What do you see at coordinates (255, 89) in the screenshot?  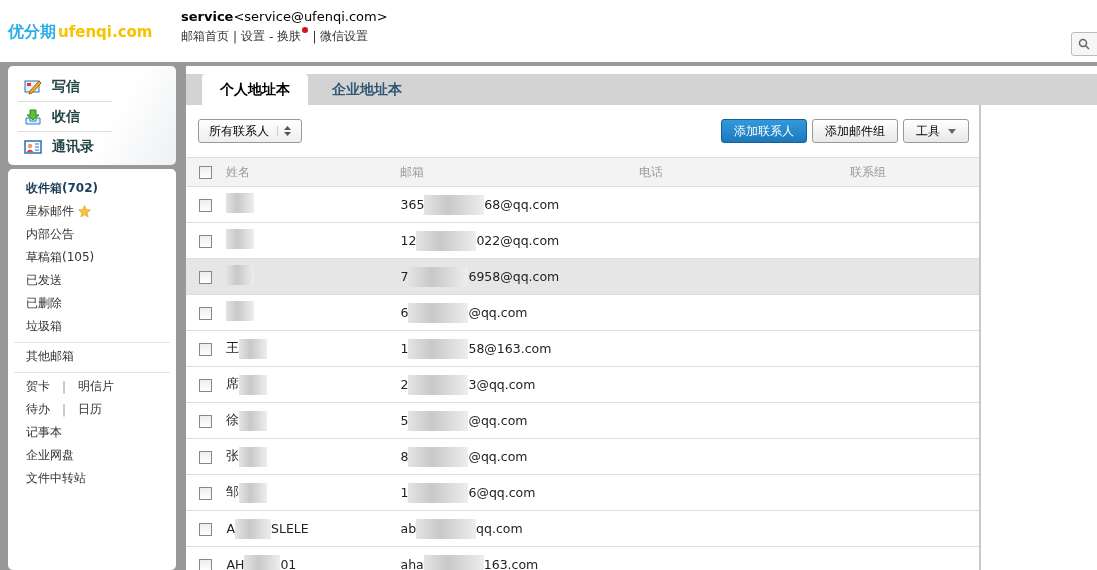 I see `tab: 个人地址本` at bounding box center [255, 89].